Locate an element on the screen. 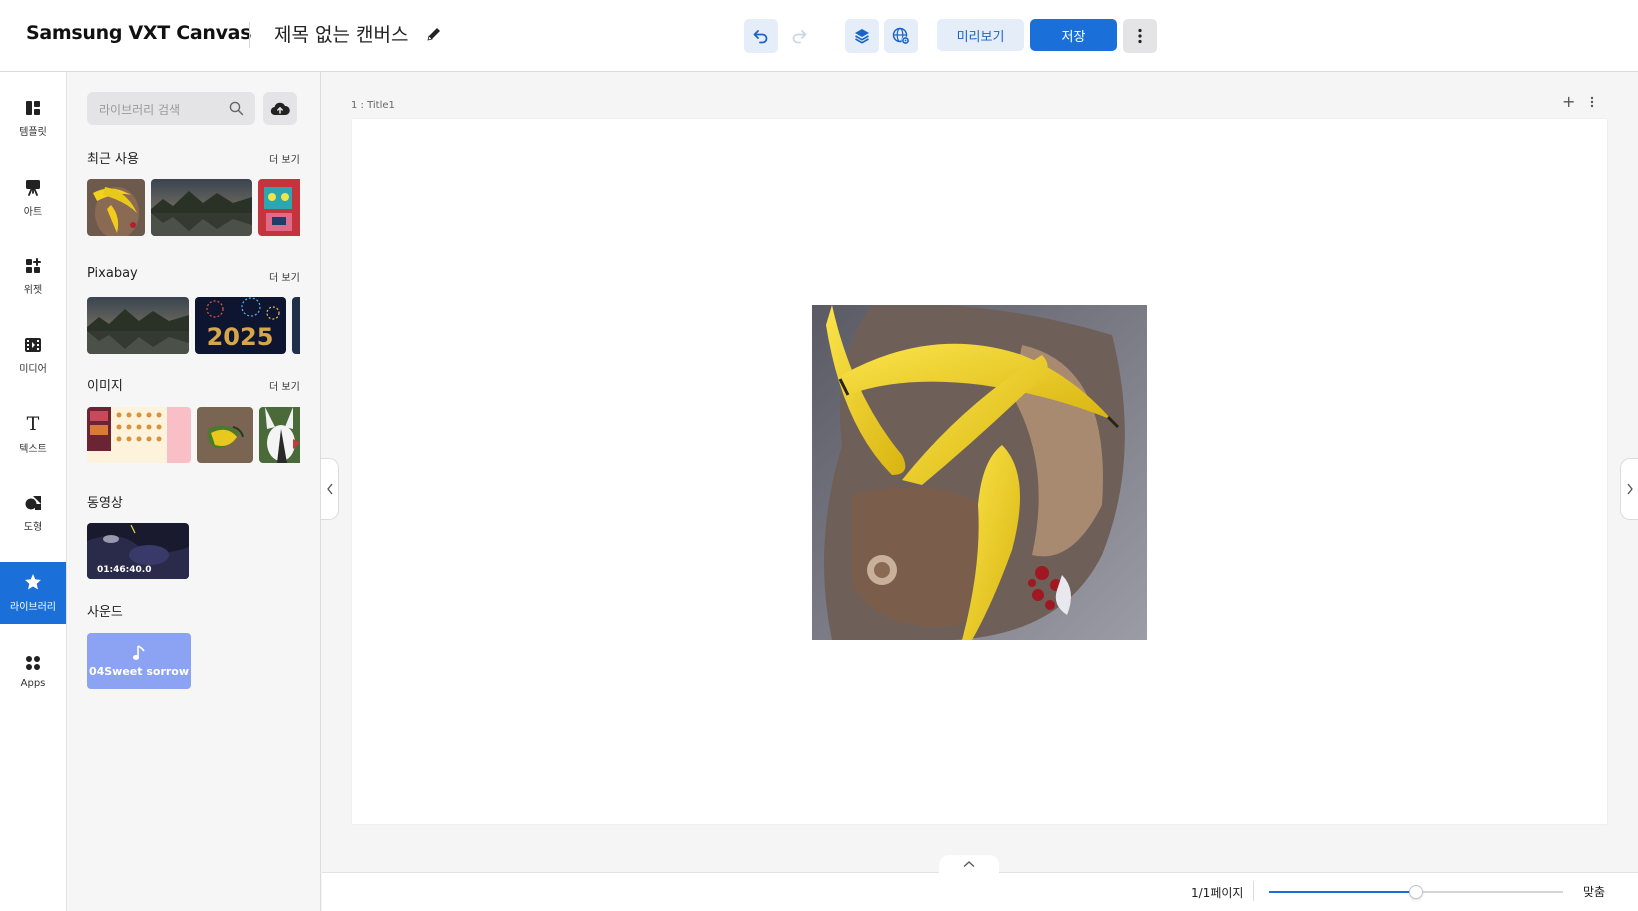 The image size is (1638, 911). recent-more-link: 더 보기 is located at coordinates (284, 158).